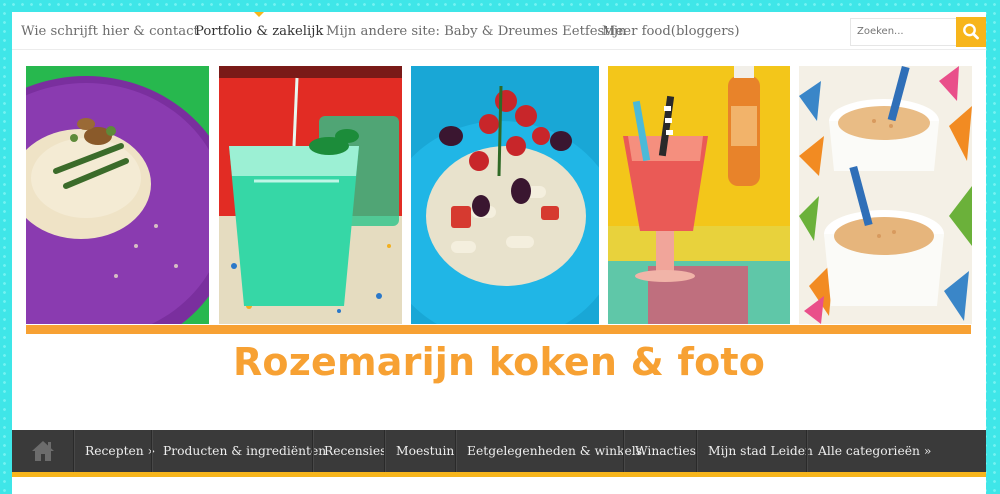 The height and width of the screenshot is (494, 1000). Describe the element at coordinates (548, 451) in the screenshot. I see `main-nav-eetgelegenheden: Eetgelegenheden & winkels` at that location.